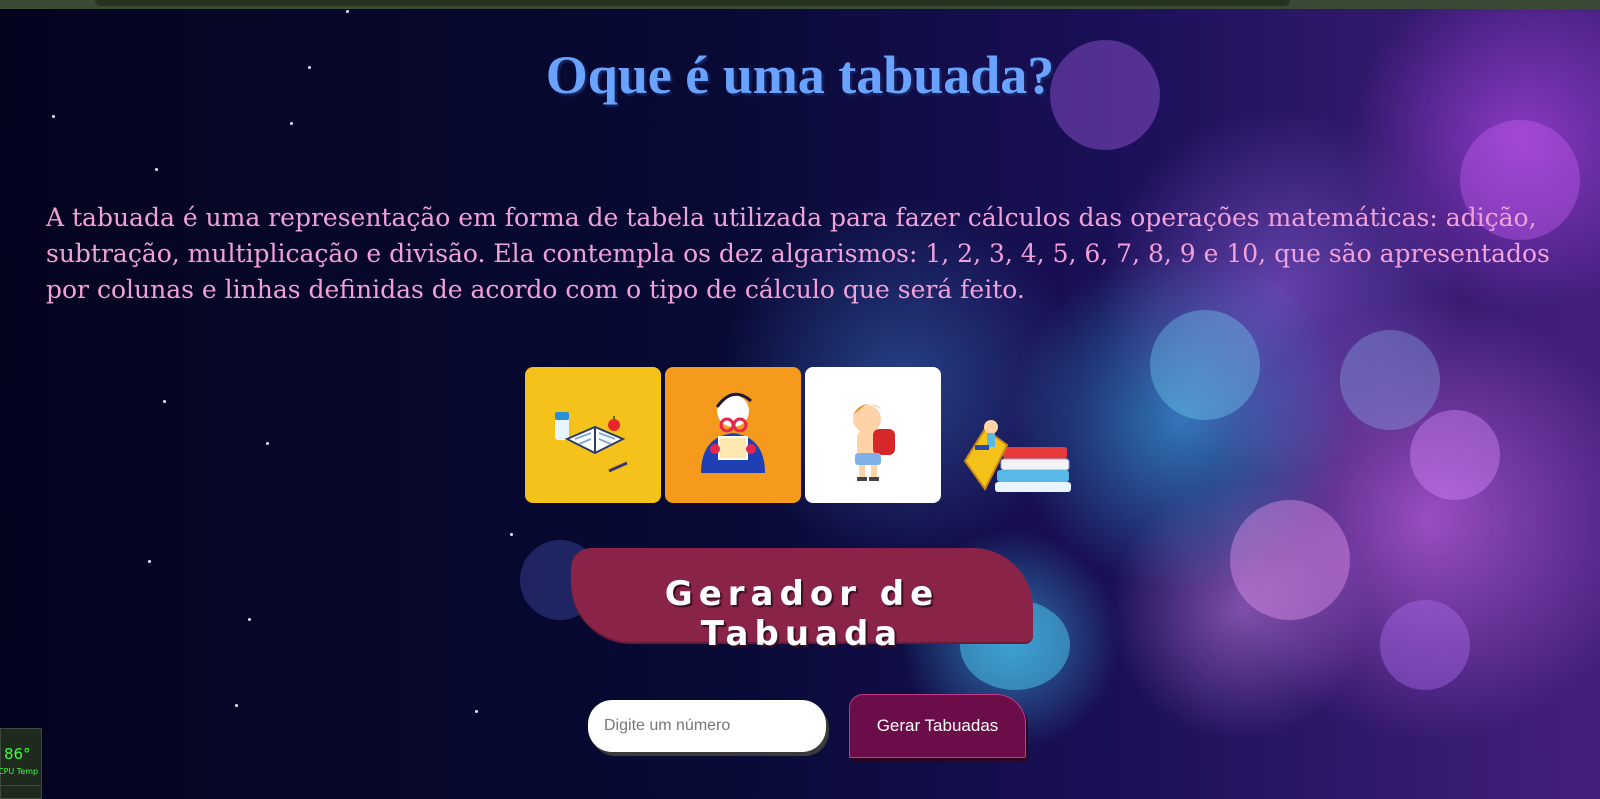 This screenshot has height=799, width=1600. Describe the element at coordinates (733, 435) in the screenshot. I see `reading-girl-illustration` at that location.